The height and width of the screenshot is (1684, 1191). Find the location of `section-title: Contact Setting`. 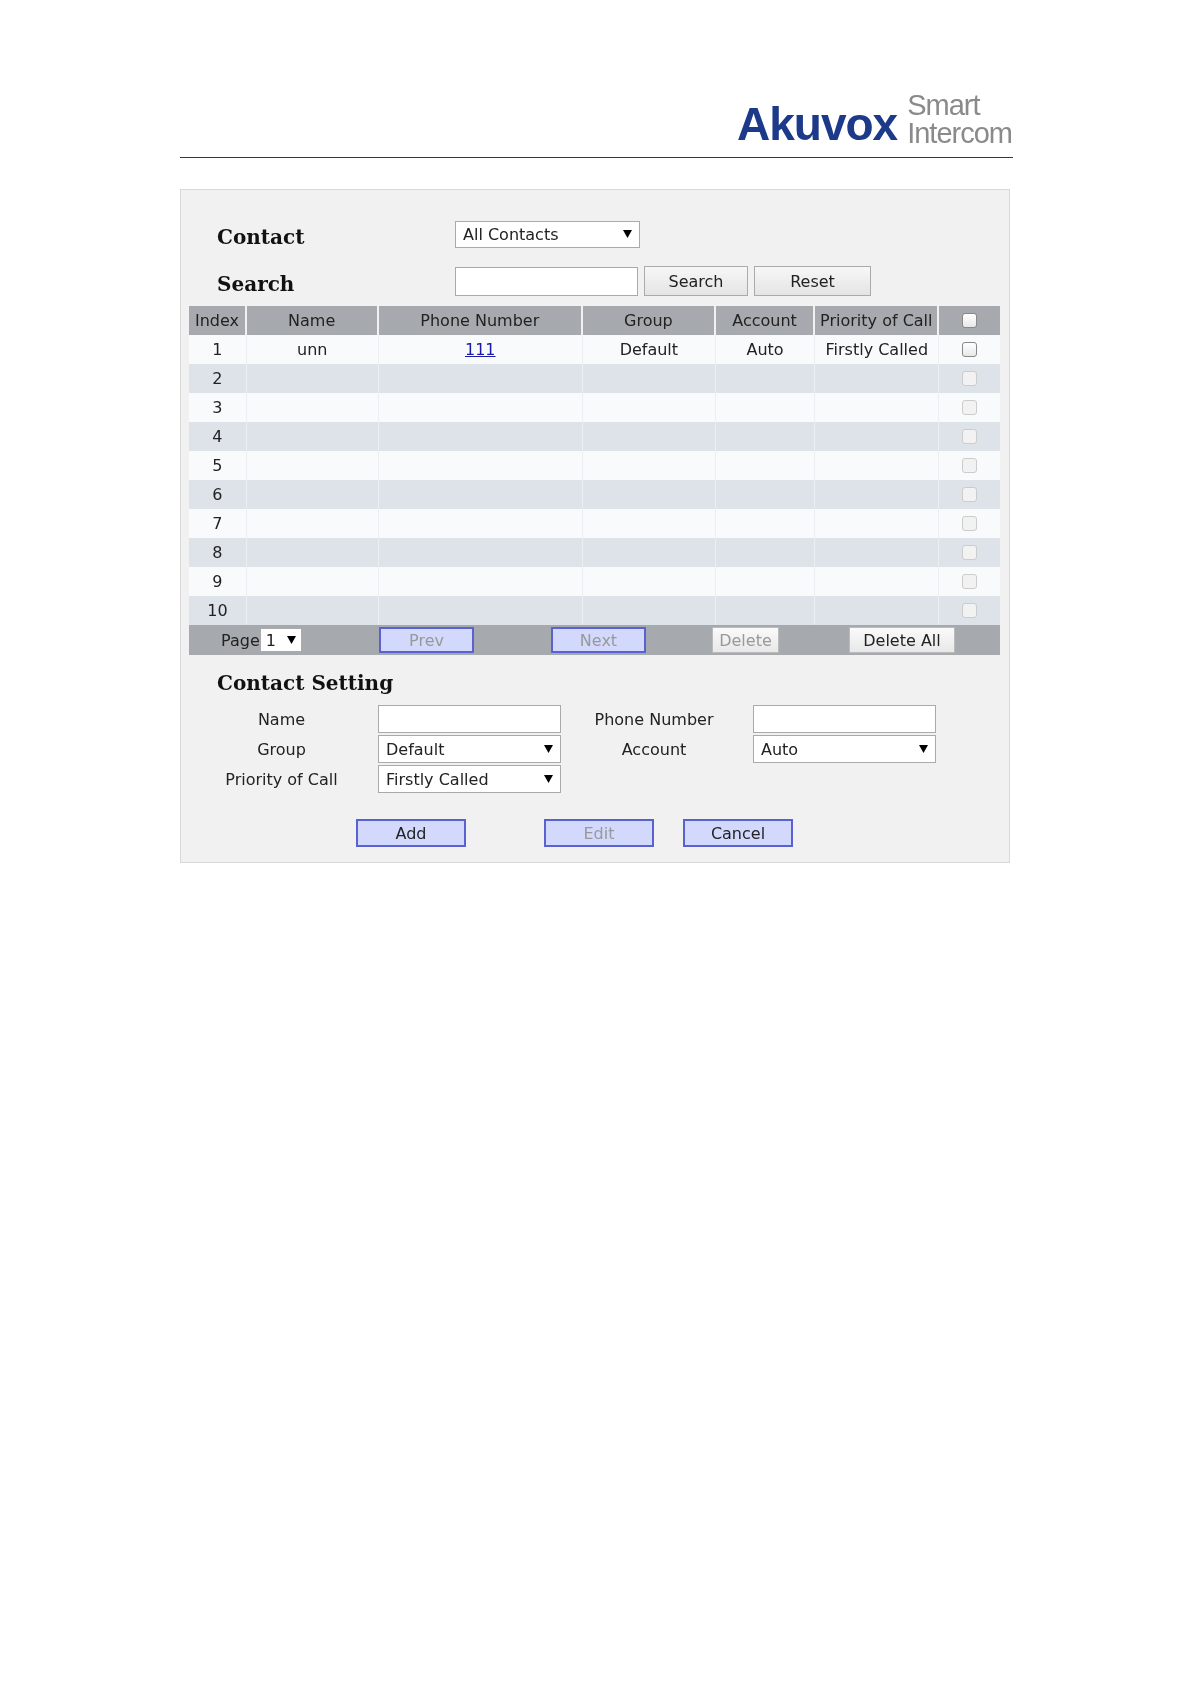

section-title: Contact Setting is located at coordinates (306, 683).